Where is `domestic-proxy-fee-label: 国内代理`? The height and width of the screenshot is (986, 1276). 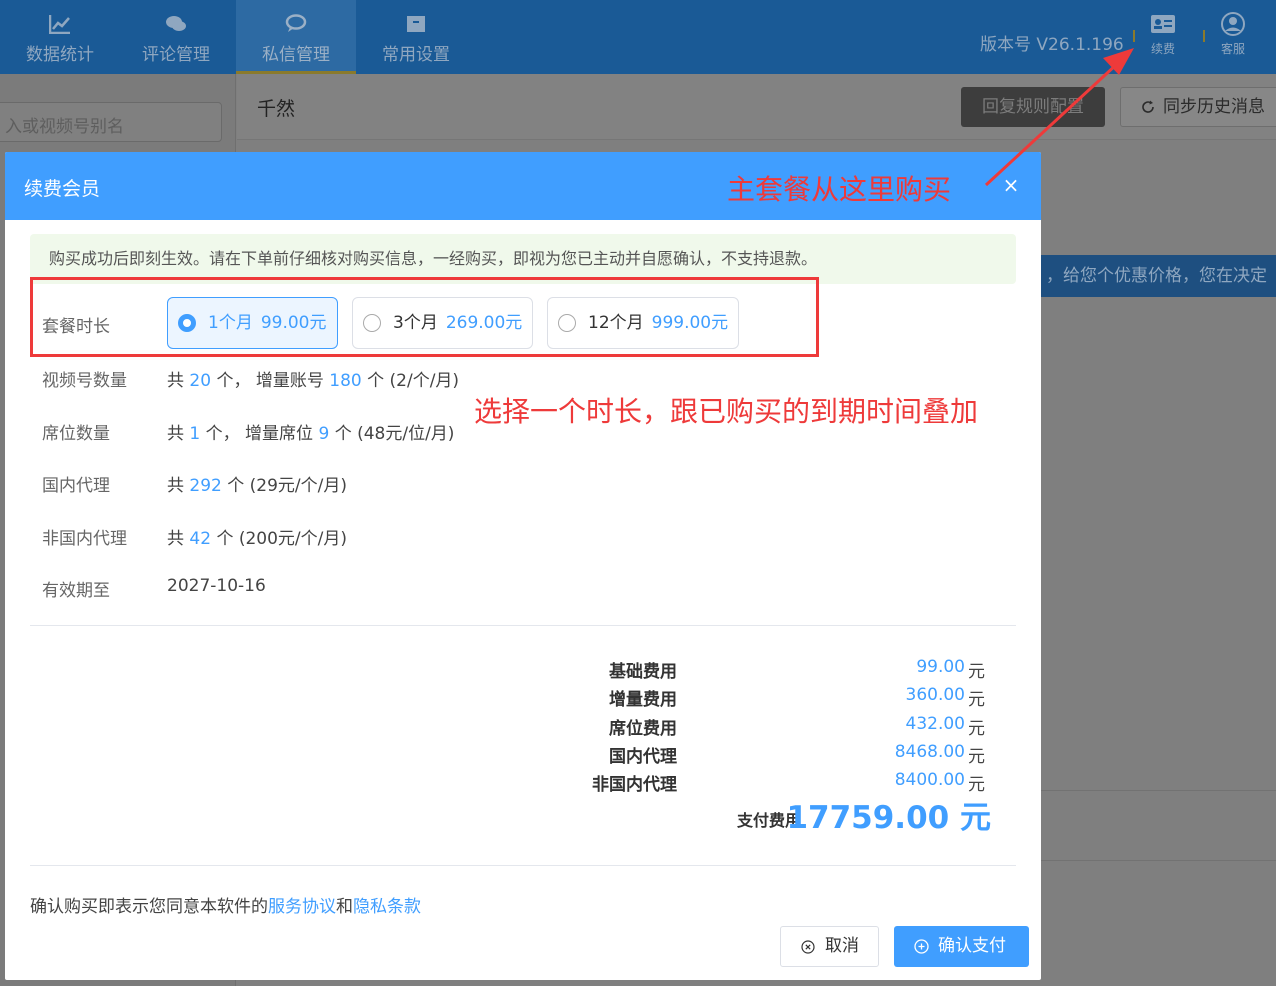
domestic-proxy-fee-label: 国内代理 is located at coordinates (643, 757).